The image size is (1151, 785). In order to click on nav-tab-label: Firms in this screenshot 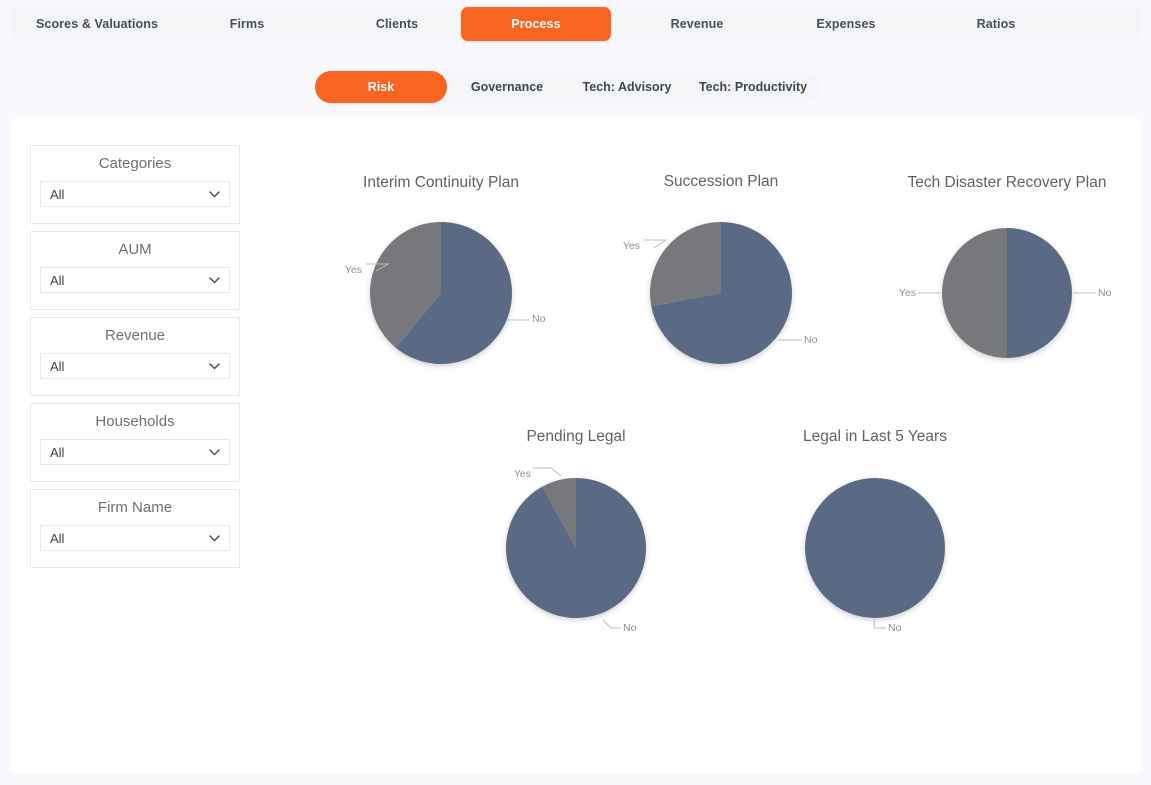, I will do `click(247, 24)`.